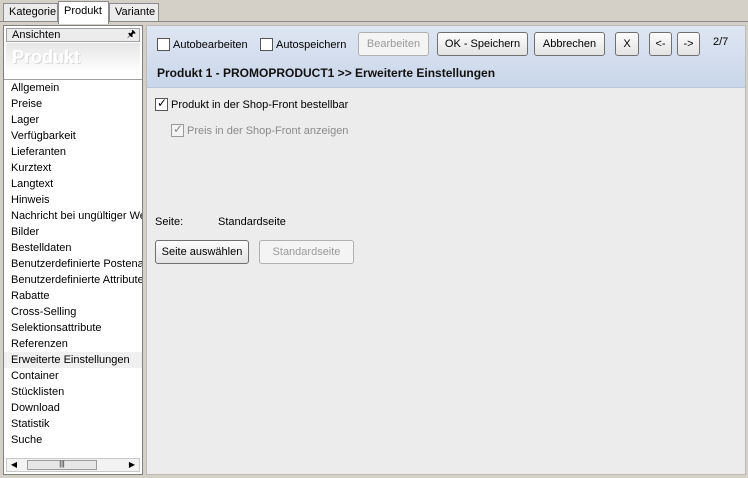 The image size is (748, 478). What do you see at coordinates (83, 12) in the screenshot?
I see `tab-produkt: Produkt` at bounding box center [83, 12].